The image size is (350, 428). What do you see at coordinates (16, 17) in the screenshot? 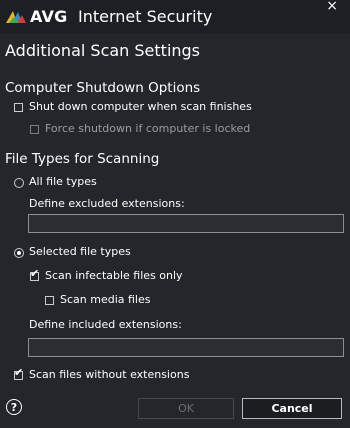
I see `avg-logo-icon` at bounding box center [16, 17].